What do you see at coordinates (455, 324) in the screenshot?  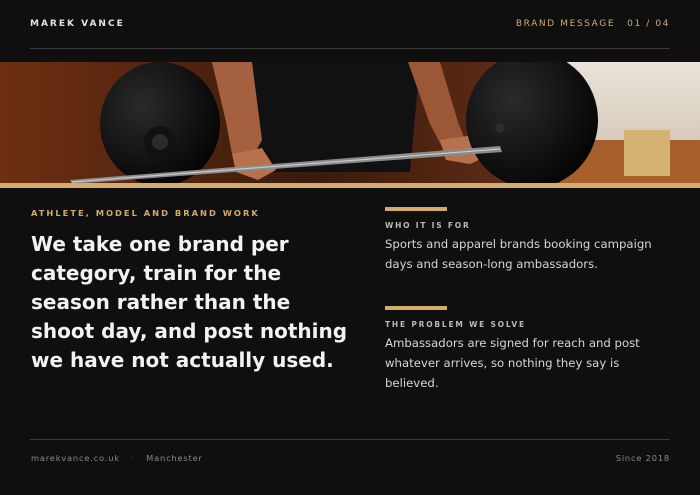 I see `info-label: THE PROBLEM WE SOLVE` at bounding box center [455, 324].